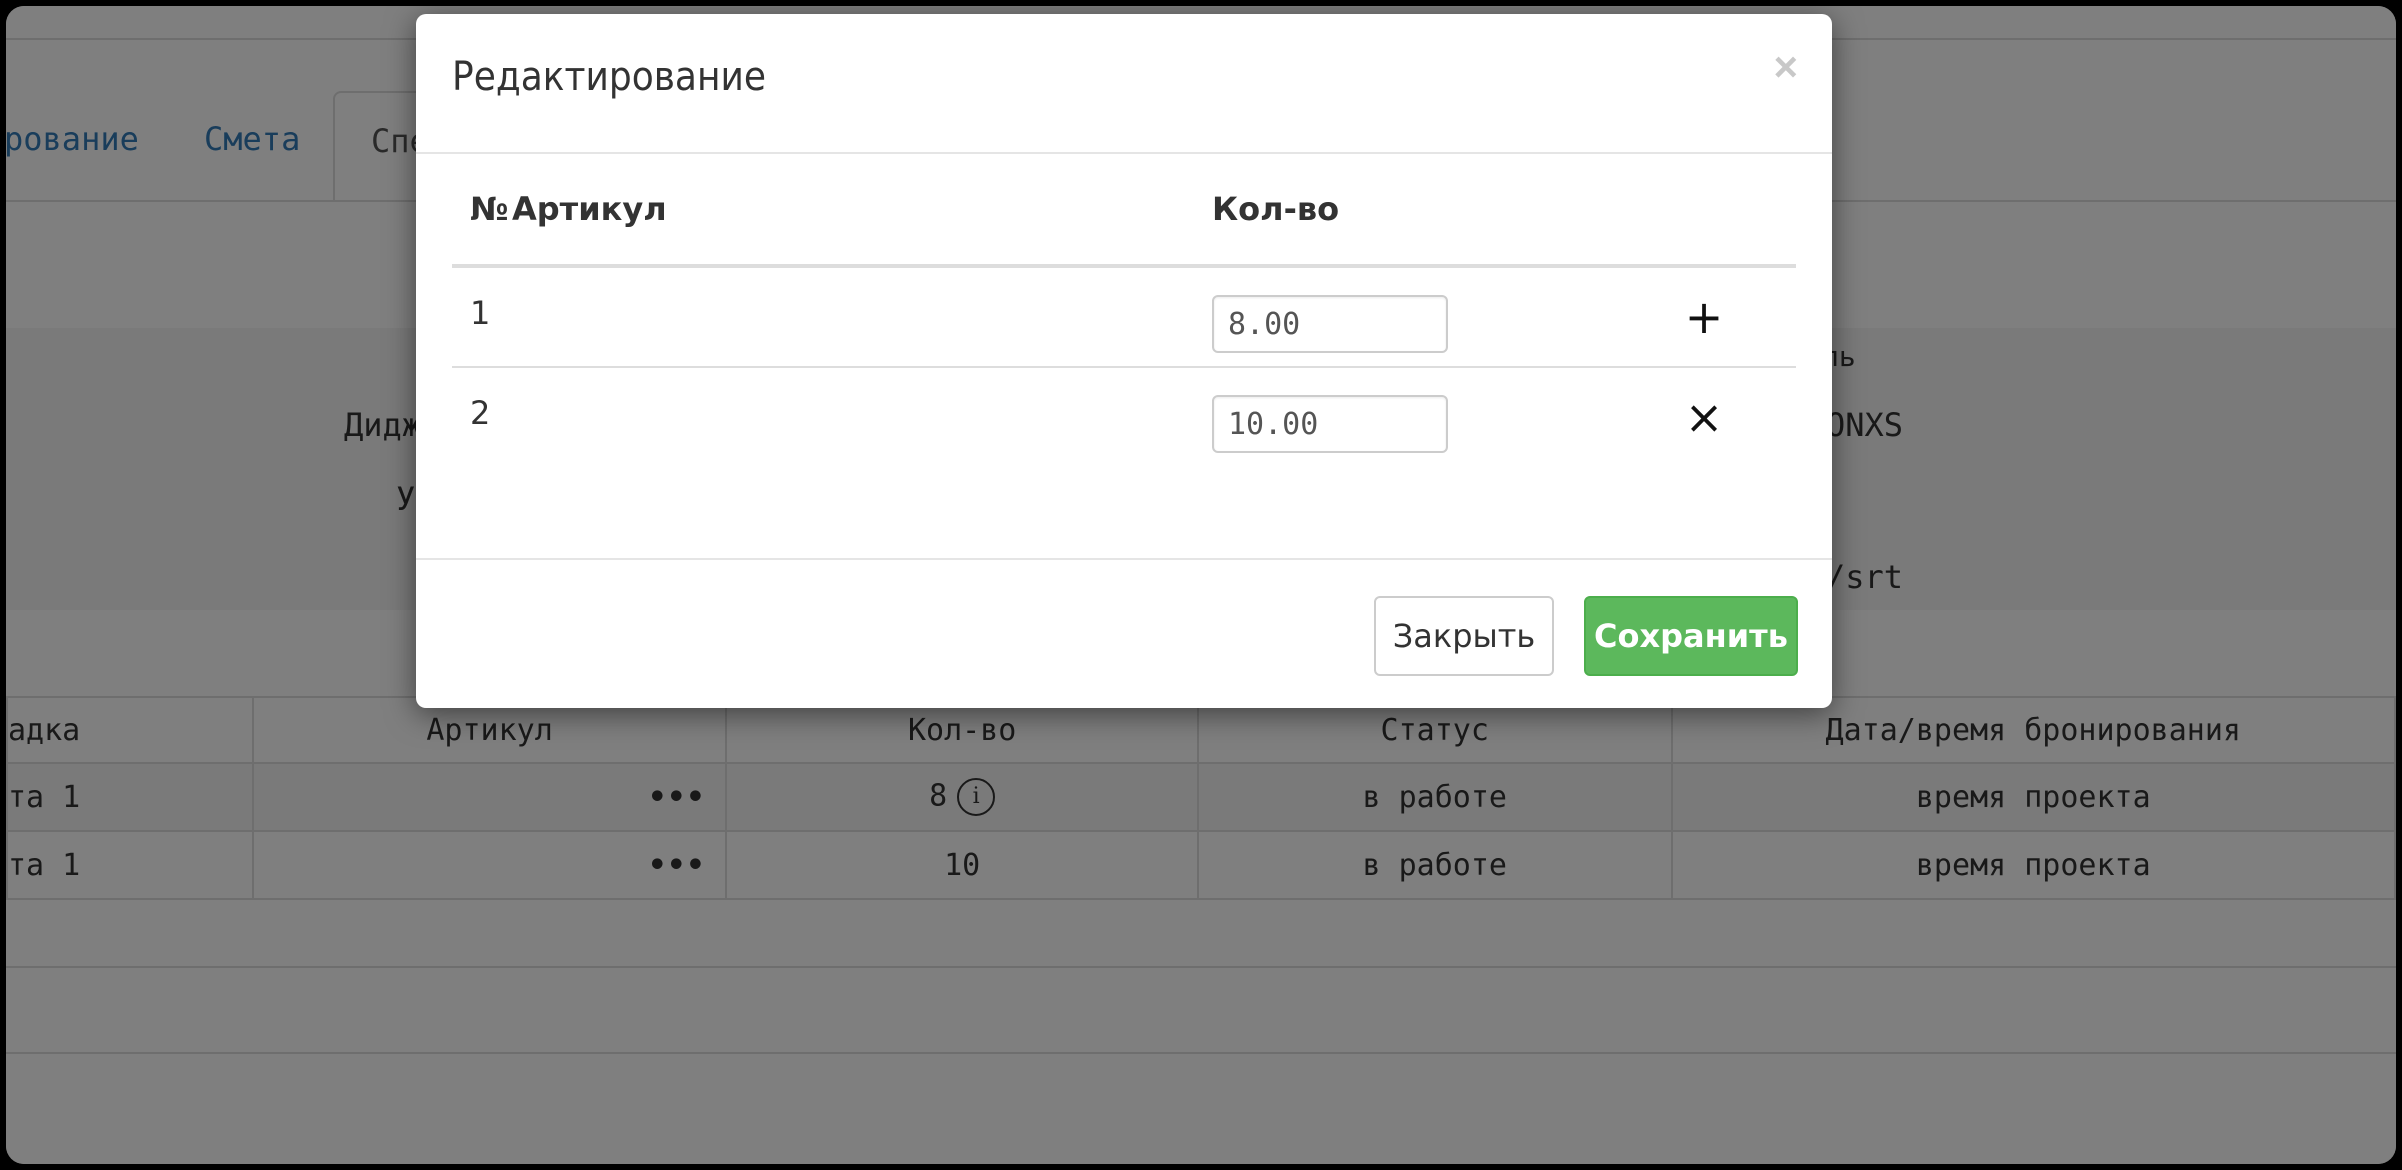  I want to click on column-header-article: Артикул, so click(862, 211).